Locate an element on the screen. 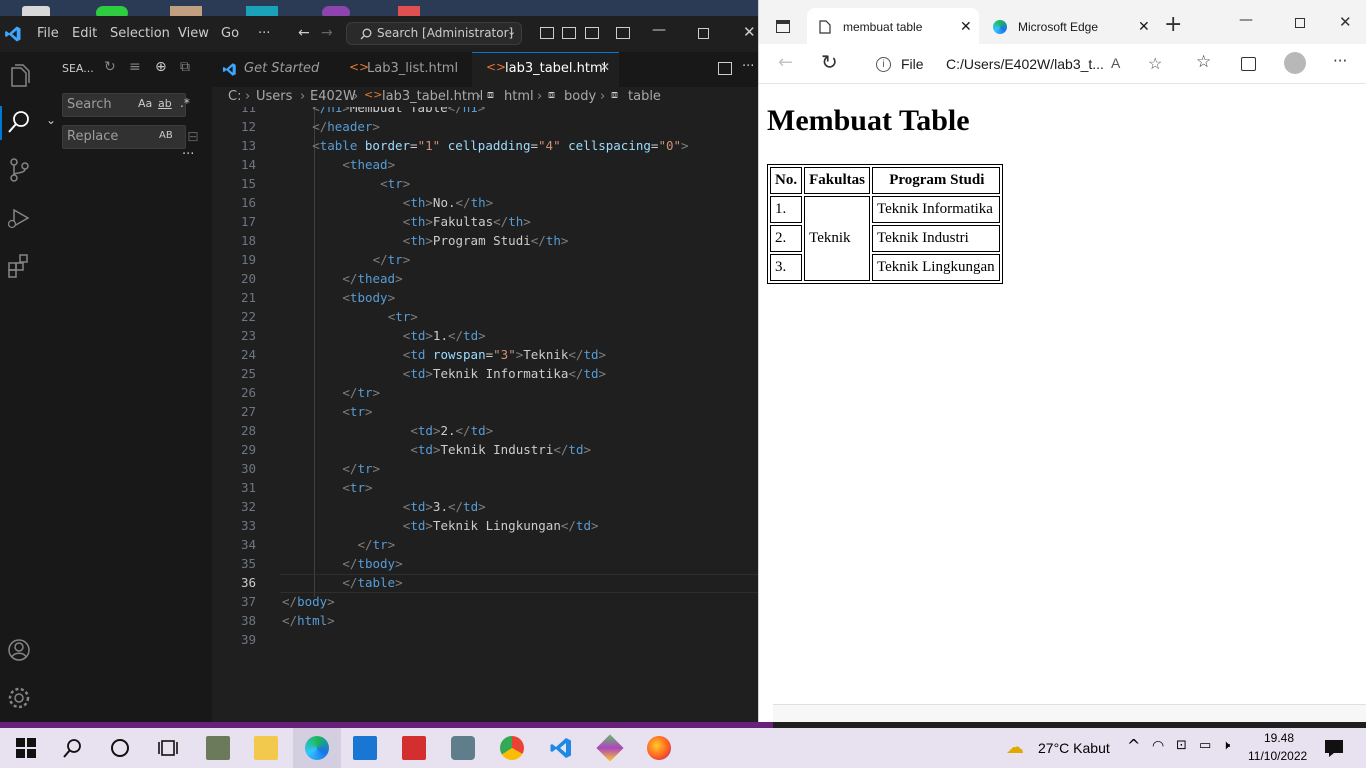 This screenshot has width=1366, height=768. collapse-all-icon: ⧉ is located at coordinates (185, 67).